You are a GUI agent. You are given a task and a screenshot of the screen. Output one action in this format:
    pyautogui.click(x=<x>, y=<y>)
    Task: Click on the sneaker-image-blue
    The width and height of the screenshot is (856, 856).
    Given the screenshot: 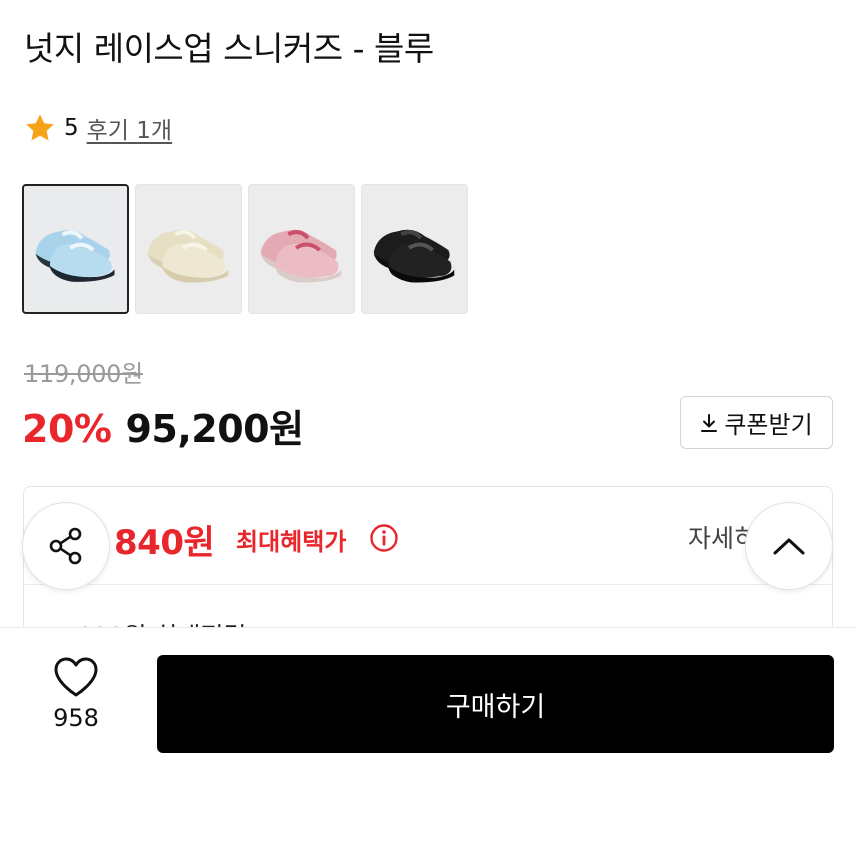 What is the action you would take?
    pyautogui.click(x=75, y=249)
    